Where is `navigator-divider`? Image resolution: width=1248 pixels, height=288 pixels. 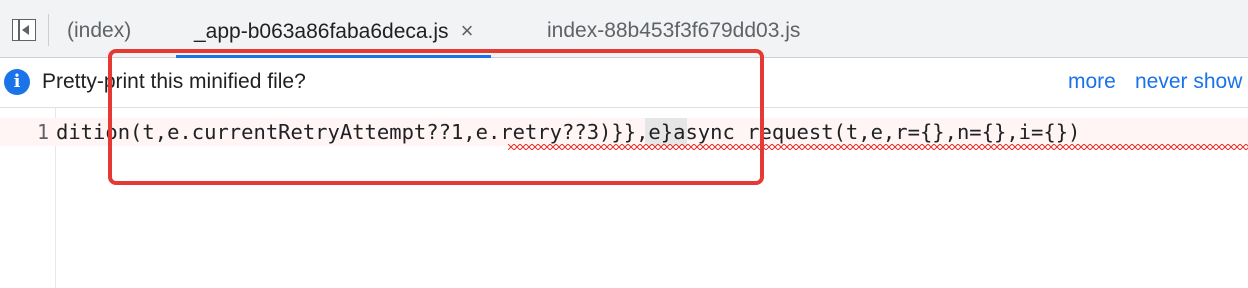
navigator-divider is located at coordinates (19, 30).